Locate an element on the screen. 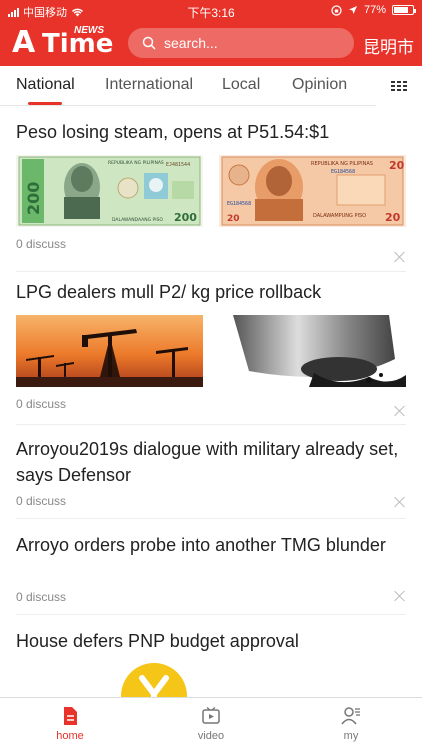  orientation-lock-icon is located at coordinates (336, 10).